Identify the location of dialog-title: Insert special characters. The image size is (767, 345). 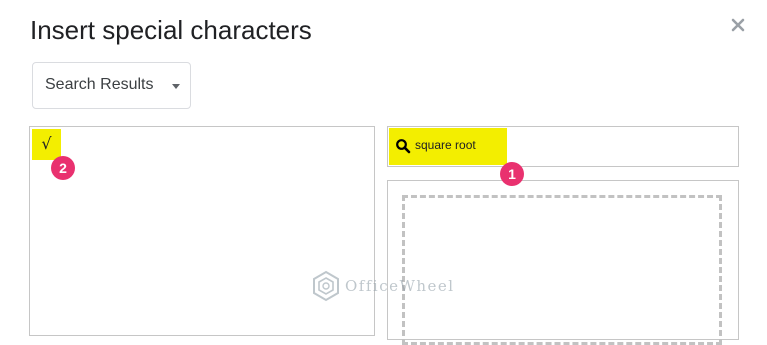
(171, 30).